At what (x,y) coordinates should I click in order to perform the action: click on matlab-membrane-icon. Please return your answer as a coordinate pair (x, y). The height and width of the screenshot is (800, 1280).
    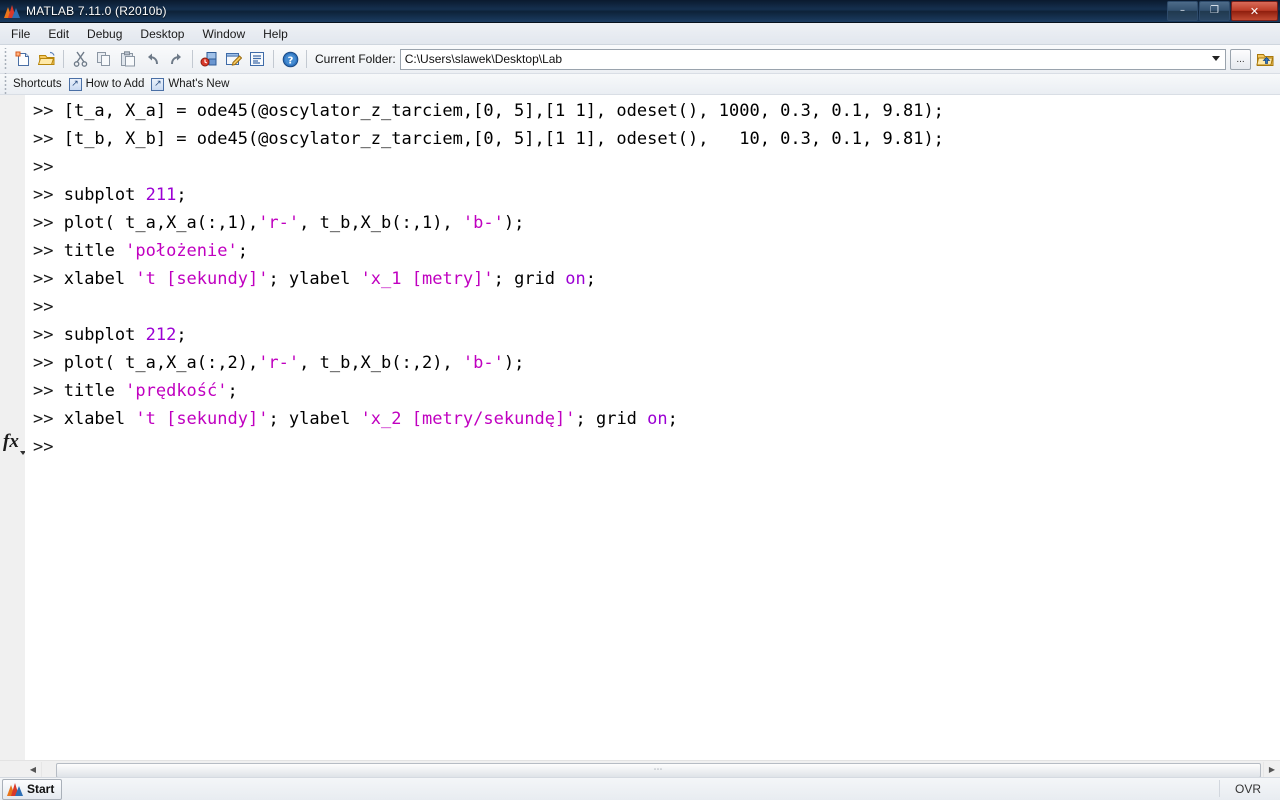
    Looking at the image, I should click on (15, 789).